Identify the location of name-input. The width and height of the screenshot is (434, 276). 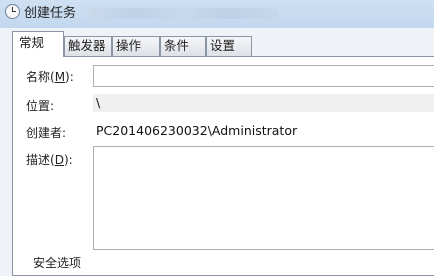
(263, 76).